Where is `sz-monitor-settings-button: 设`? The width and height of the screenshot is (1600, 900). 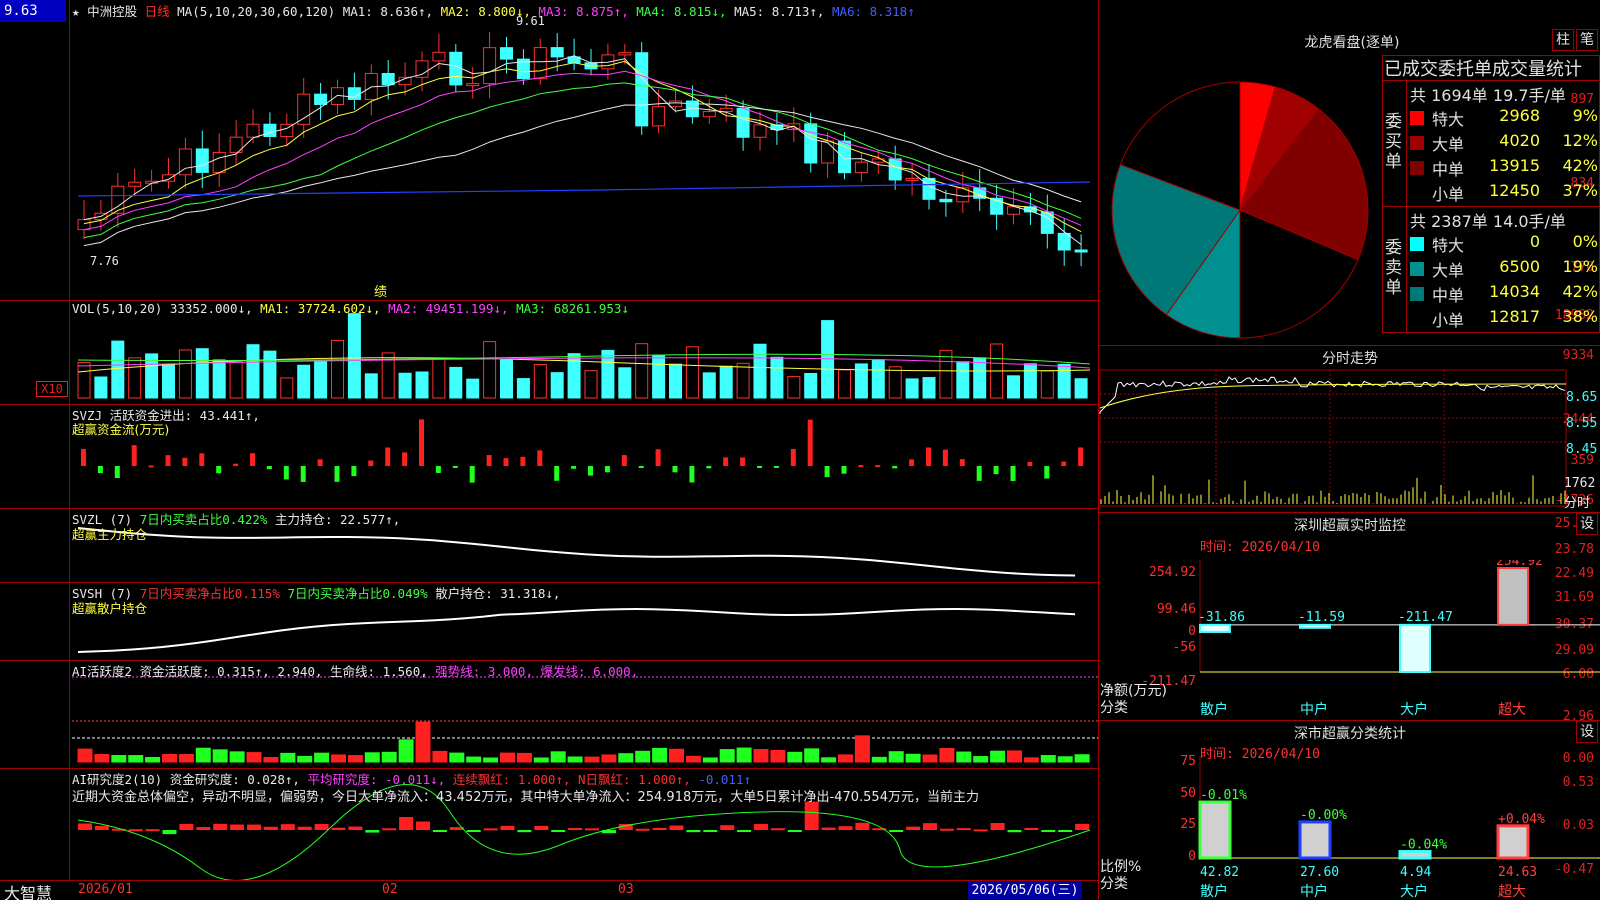
sz-monitor-settings-button: 设 is located at coordinates (1587, 524).